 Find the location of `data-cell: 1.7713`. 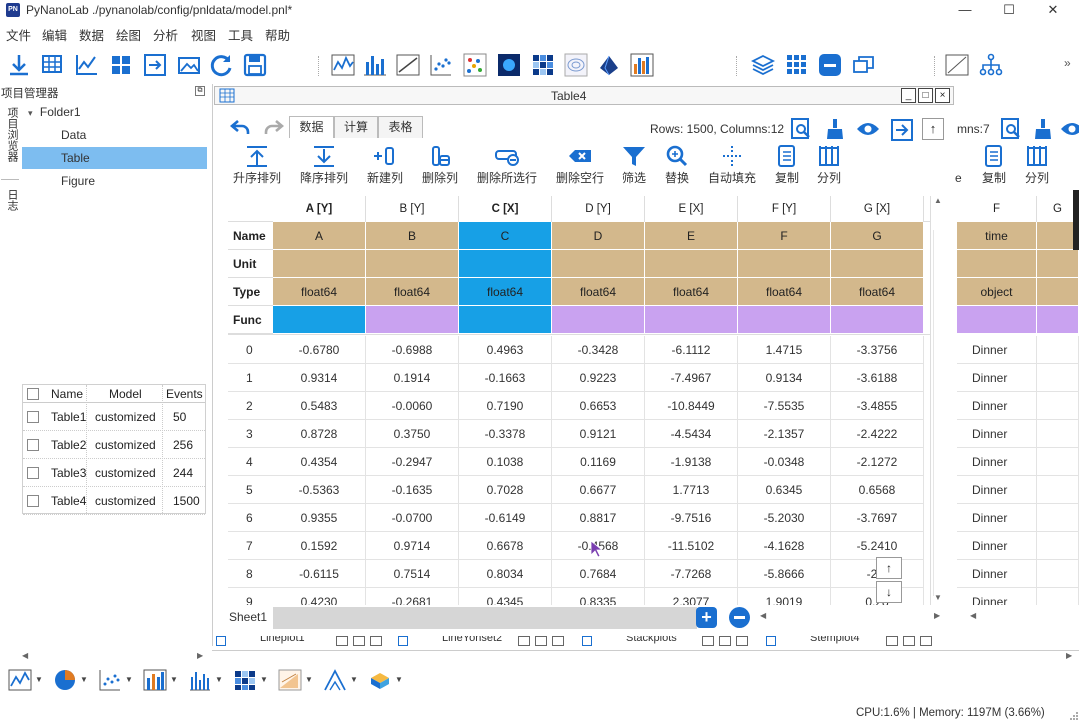

data-cell: 1.7713 is located at coordinates (691, 490).